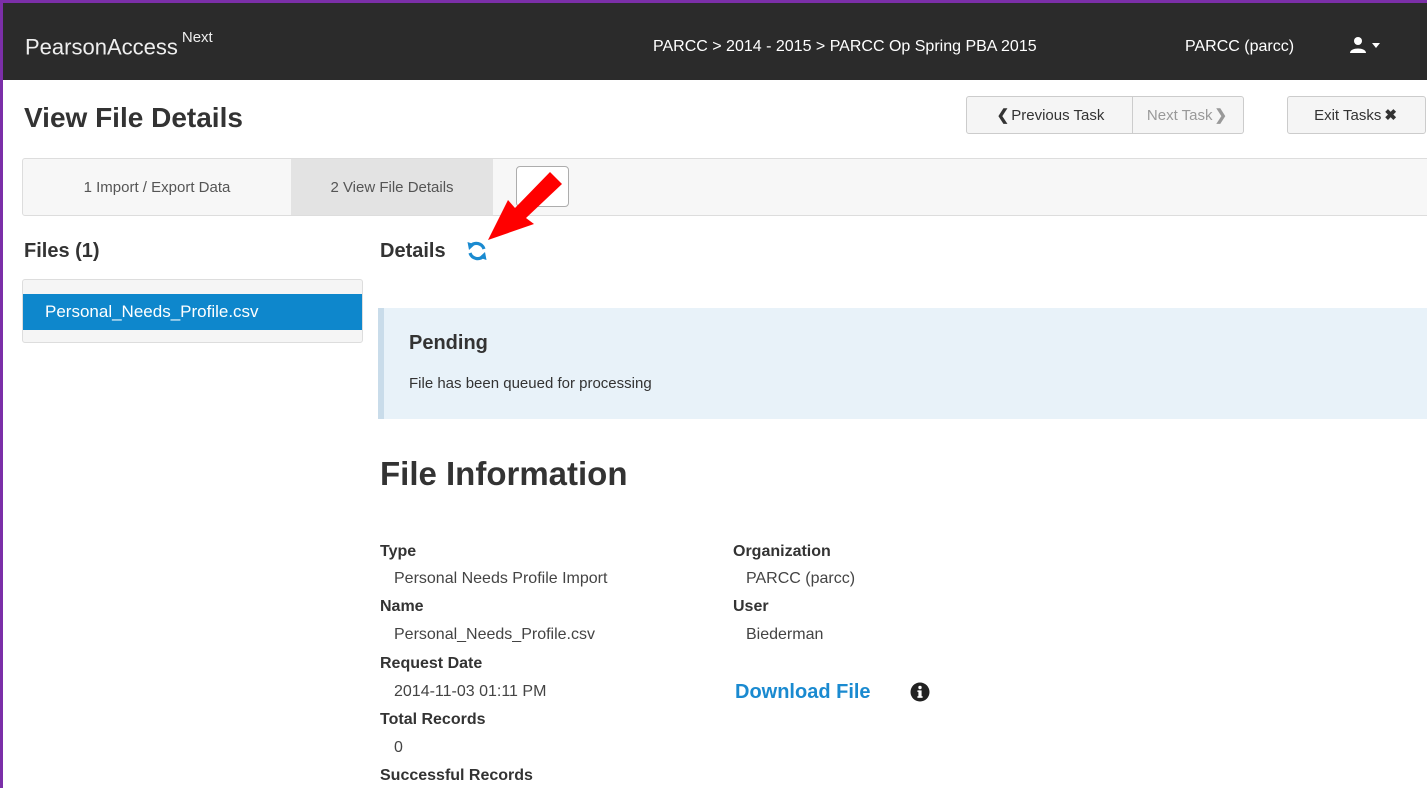 The height and width of the screenshot is (788, 1427). What do you see at coordinates (751, 606) in the screenshot?
I see `user-label: User` at bounding box center [751, 606].